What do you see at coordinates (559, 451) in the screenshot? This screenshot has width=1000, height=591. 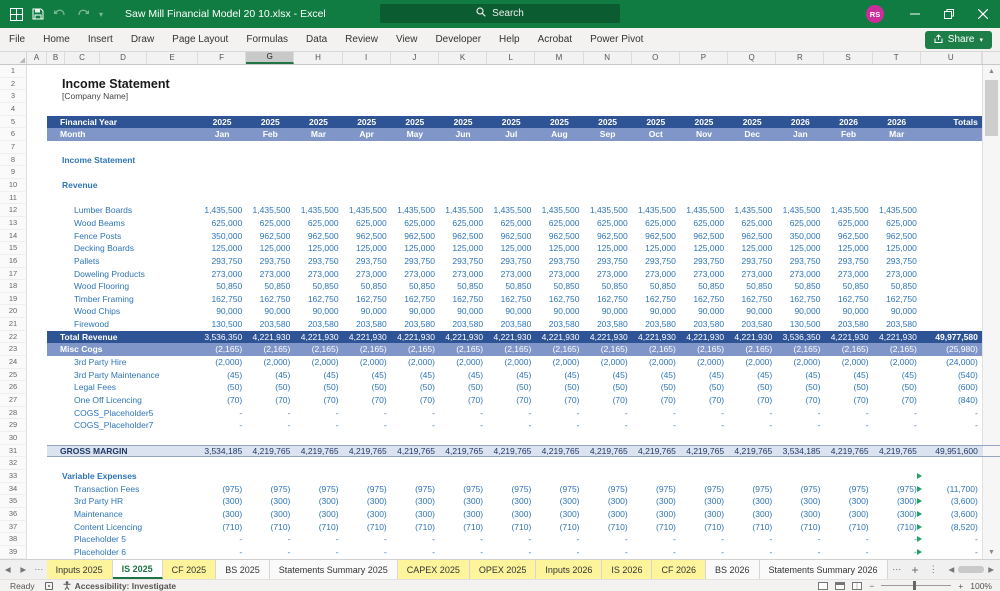 I see `cell: 4,219,765` at bounding box center [559, 451].